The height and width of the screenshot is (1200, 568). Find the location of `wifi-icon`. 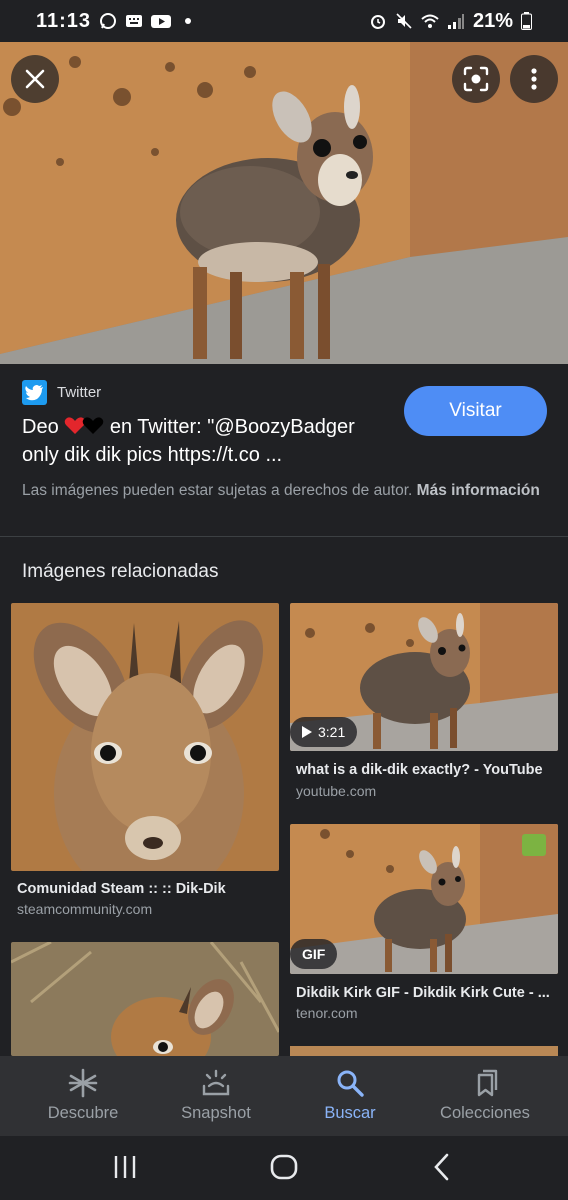

wifi-icon is located at coordinates (430, 21).